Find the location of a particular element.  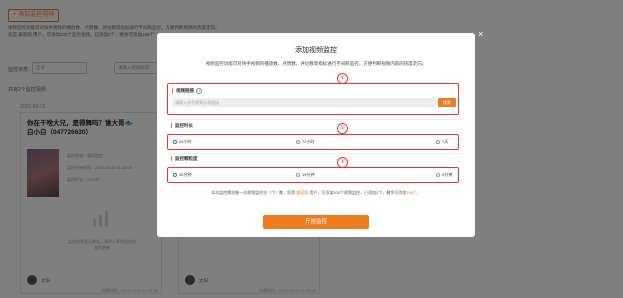

duration-option-24h: 24小时 is located at coordinates (182, 142).